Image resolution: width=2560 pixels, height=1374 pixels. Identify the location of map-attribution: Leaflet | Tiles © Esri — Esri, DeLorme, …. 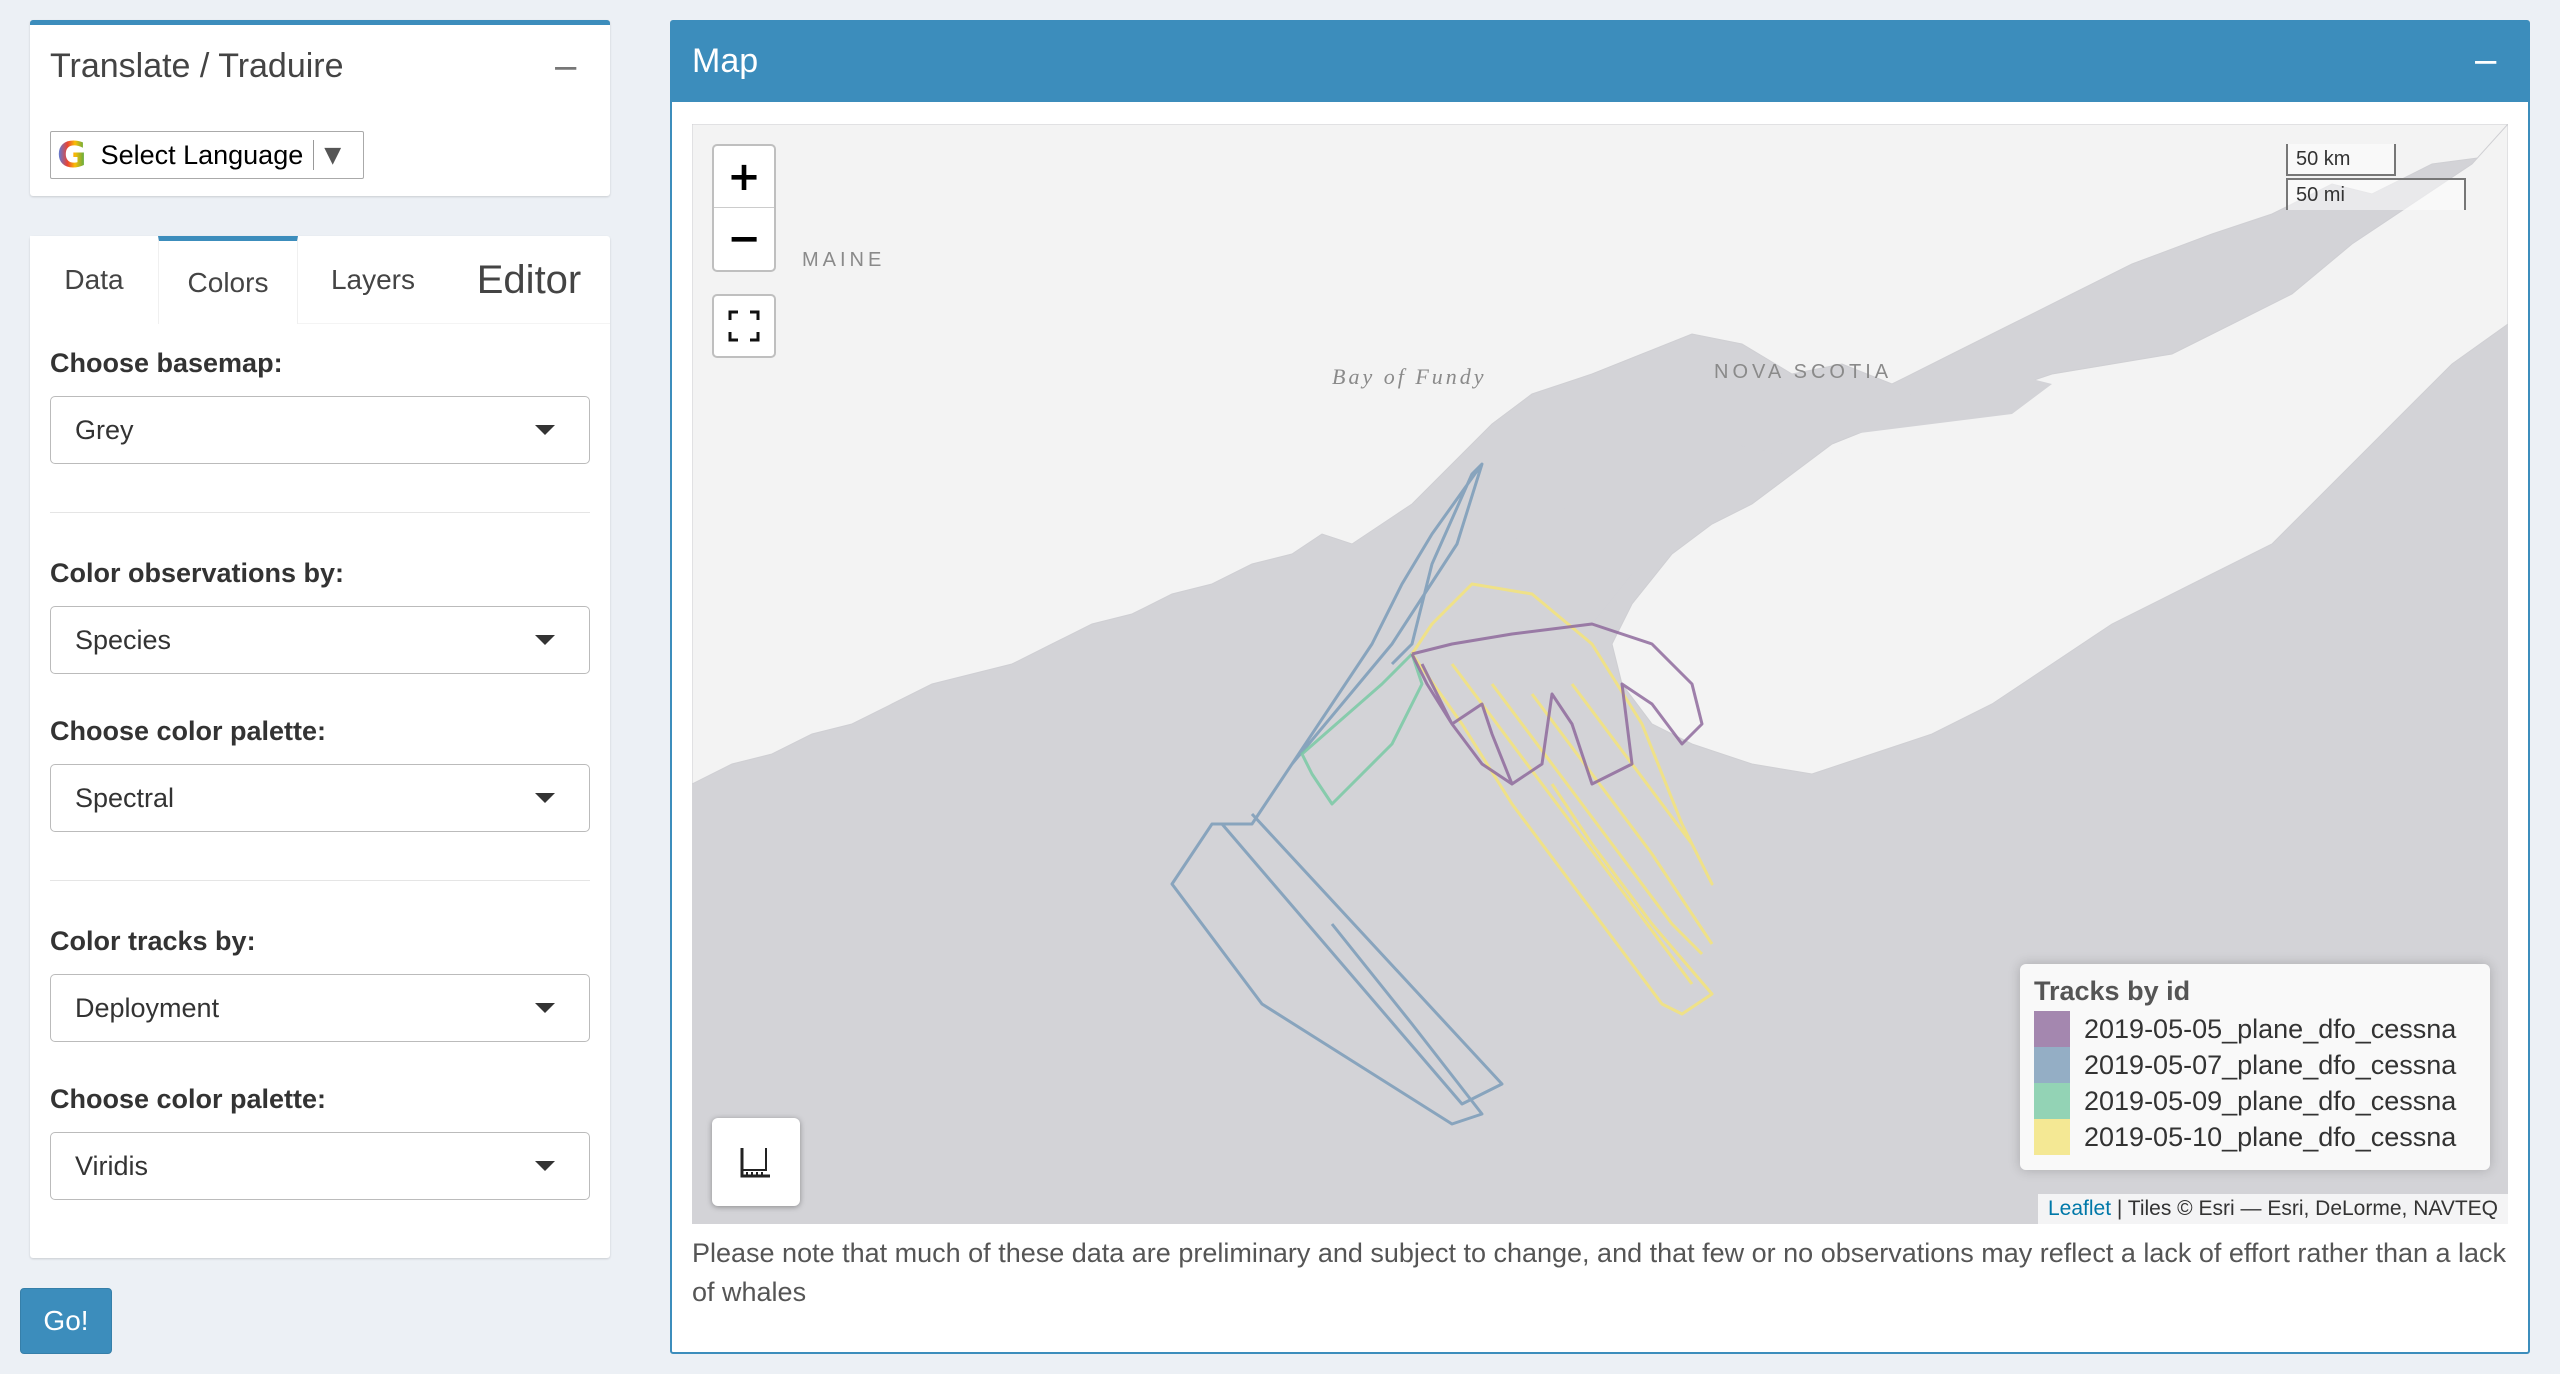
(2272, 1209).